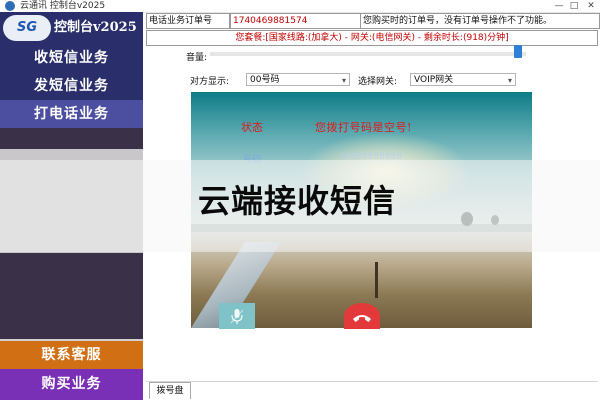 This screenshot has width=600, height=400. I want to click on tab-strip-line, so click(372, 381).